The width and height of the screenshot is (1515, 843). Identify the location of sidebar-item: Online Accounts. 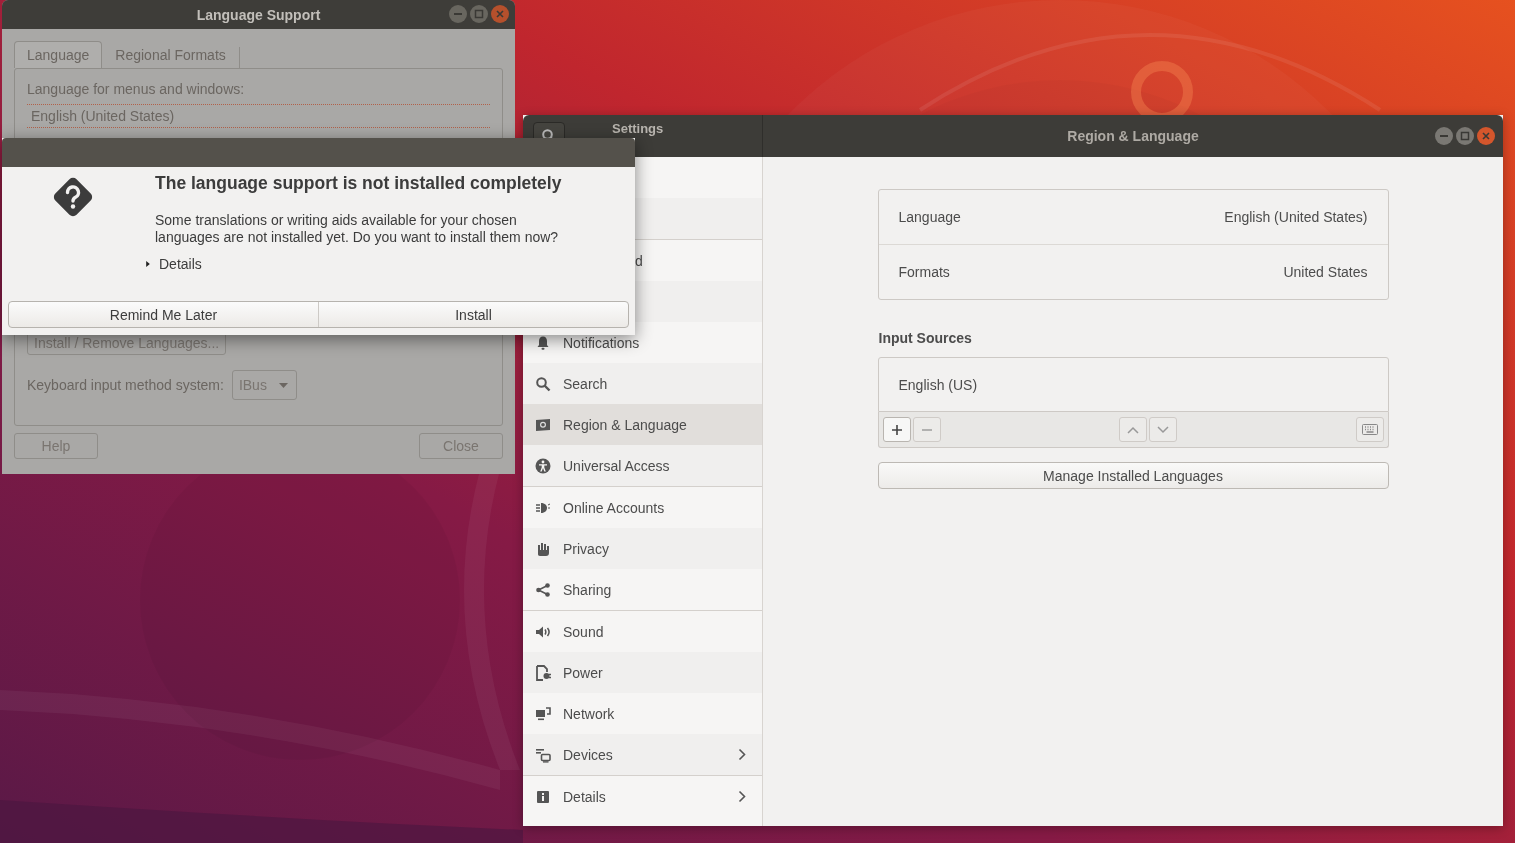
(642, 507).